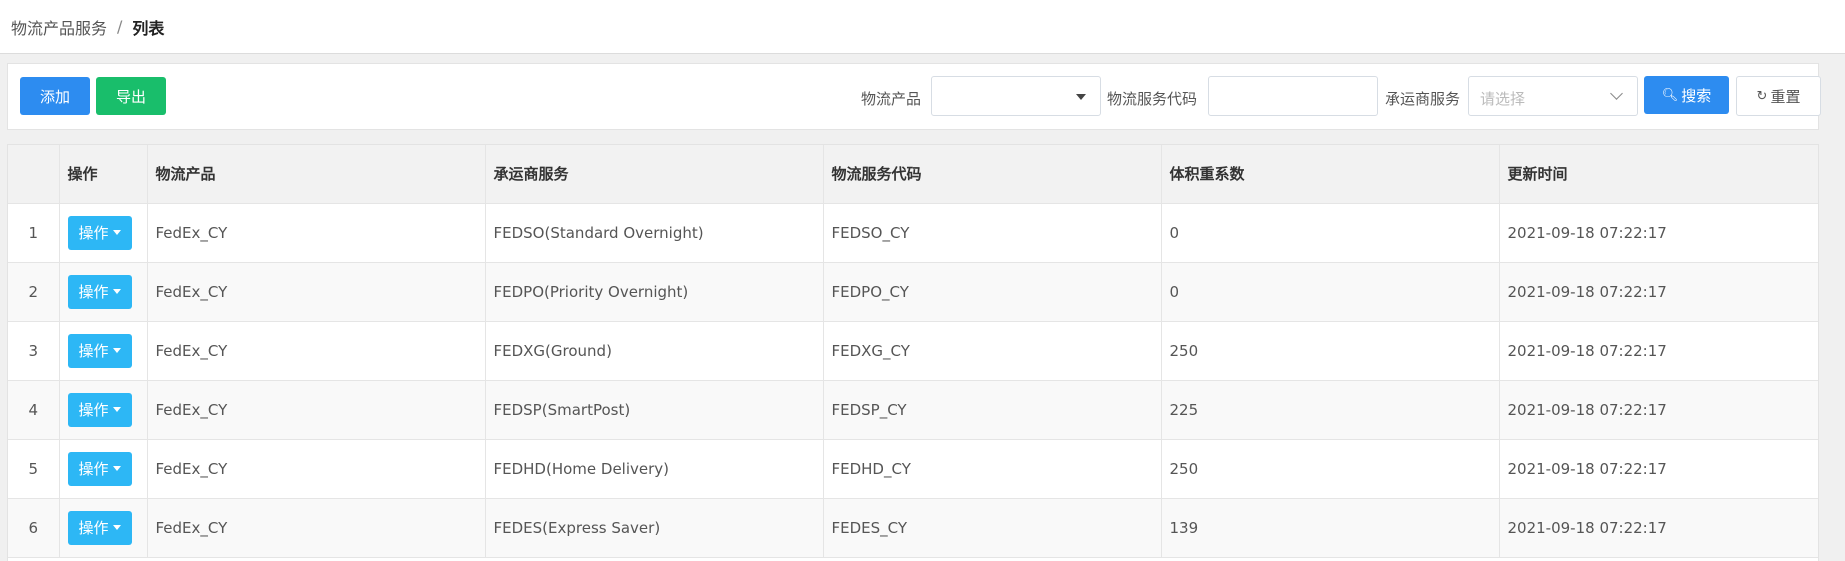  Describe the element at coordinates (654, 351) in the screenshot. I see `carrier-service-cell: FEDXG(Ground)` at that location.